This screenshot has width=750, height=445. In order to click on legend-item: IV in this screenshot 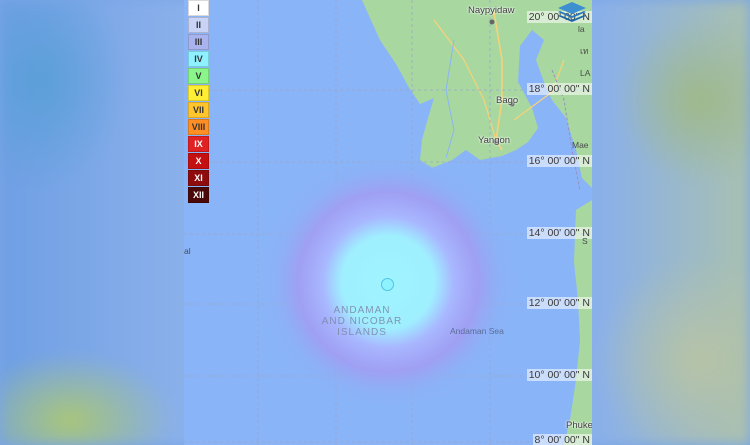, I will do `click(198, 59)`.